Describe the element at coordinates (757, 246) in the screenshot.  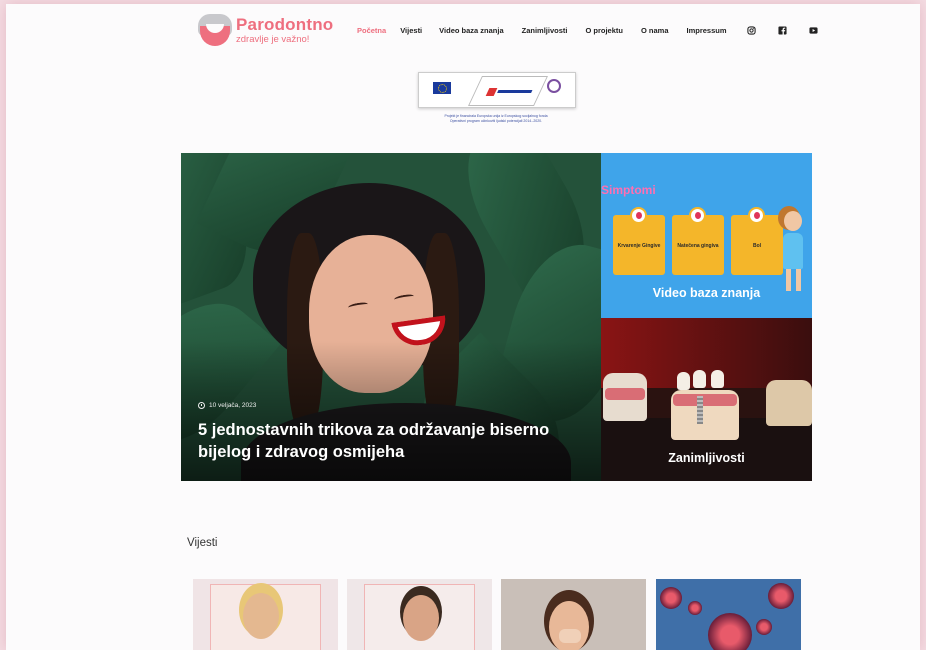
I see `symptom-label: Bol` at that location.